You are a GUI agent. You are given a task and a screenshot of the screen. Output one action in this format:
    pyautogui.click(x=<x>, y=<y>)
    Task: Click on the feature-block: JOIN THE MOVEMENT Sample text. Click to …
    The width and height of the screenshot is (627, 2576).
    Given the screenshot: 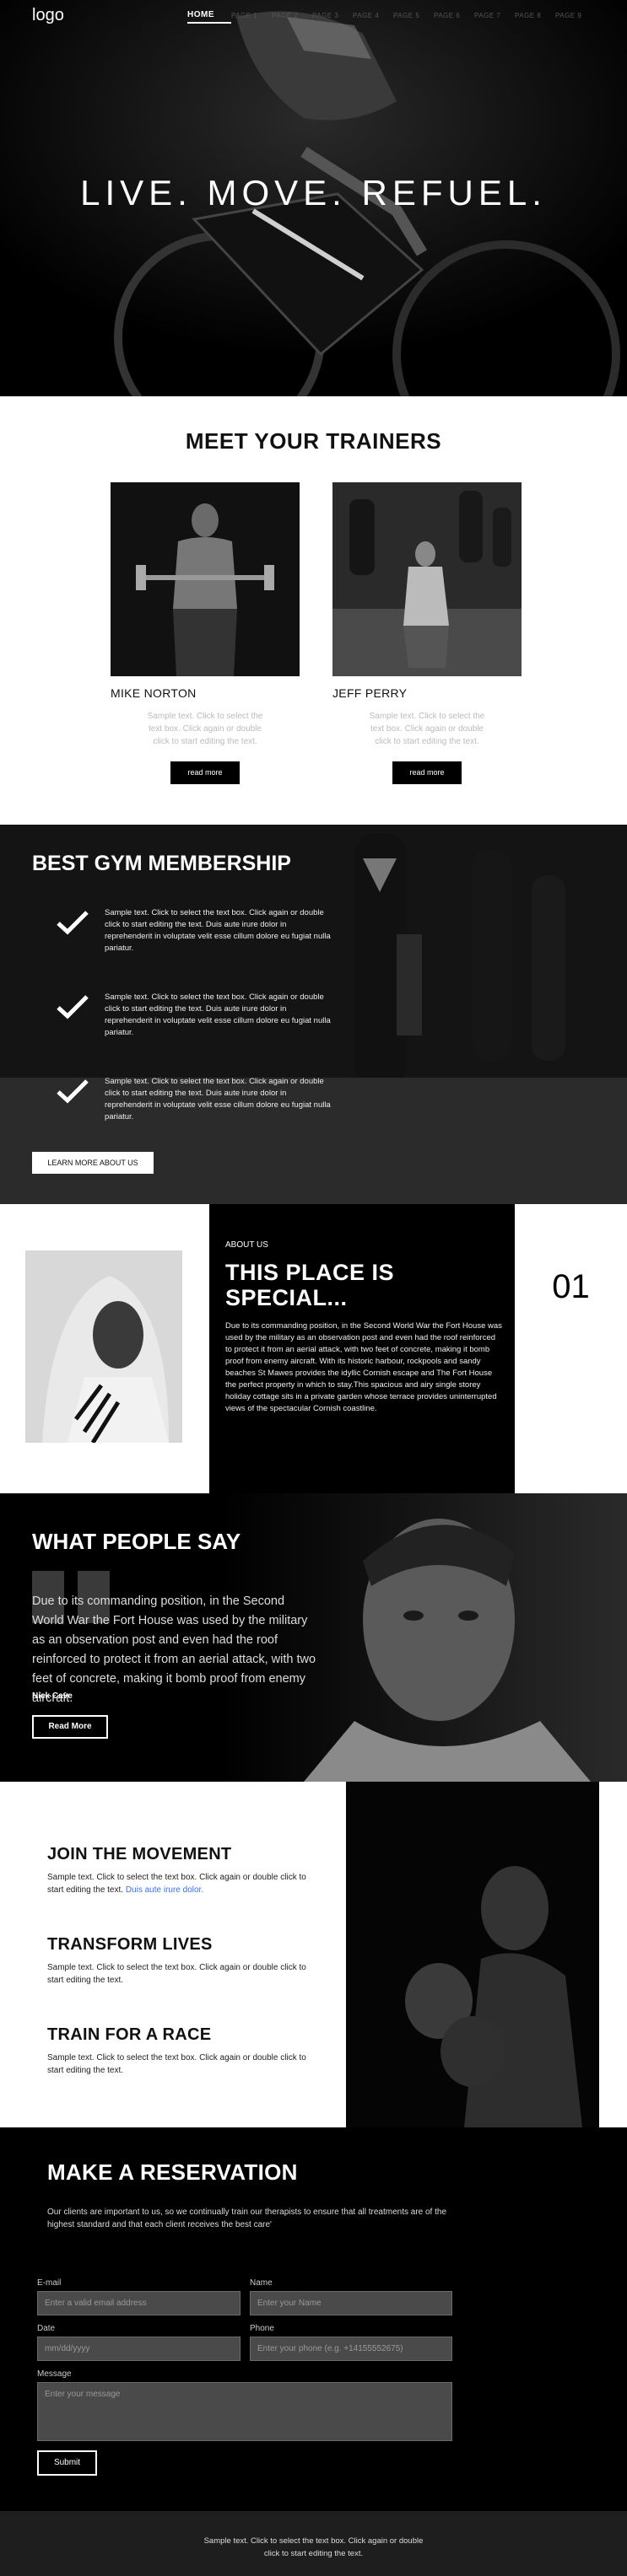 What is the action you would take?
    pyautogui.click(x=180, y=1871)
    